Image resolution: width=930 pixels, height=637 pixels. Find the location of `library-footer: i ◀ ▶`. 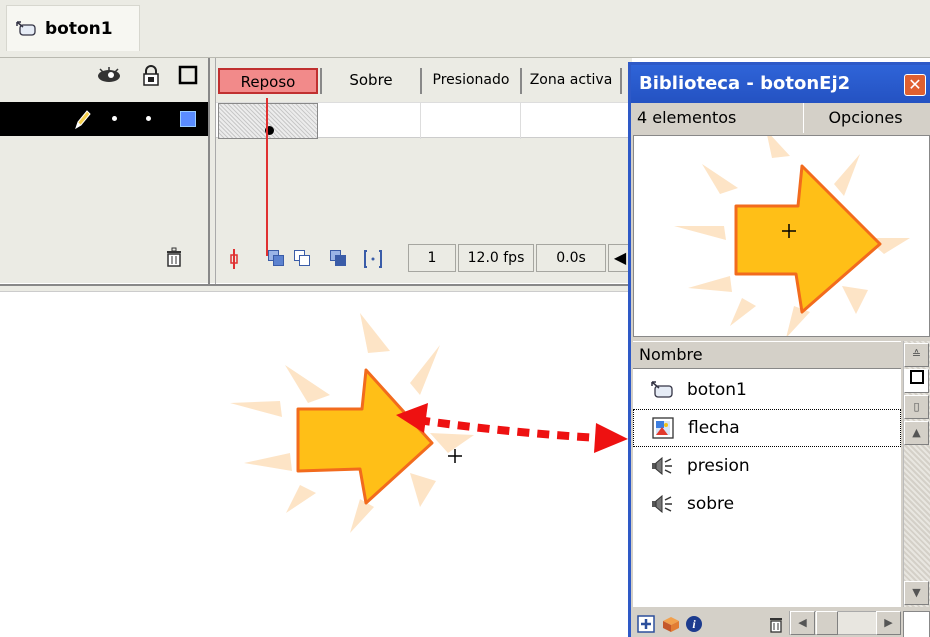

library-footer: i ◀ ▶ is located at coordinates (780, 622).